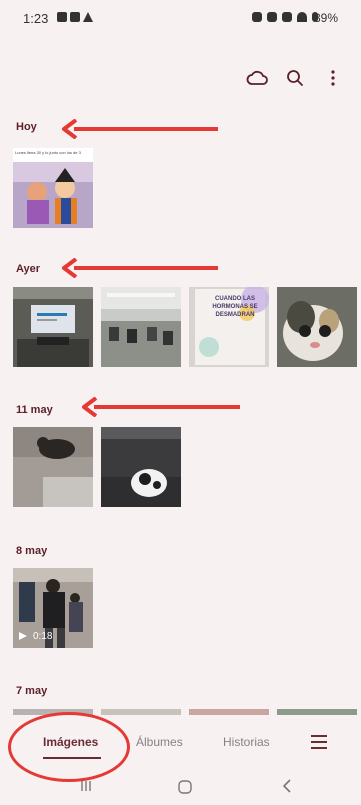  What do you see at coordinates (62, 17) in the screenshot?
I see `image-notification-icon` at bounding box center [62, 17].